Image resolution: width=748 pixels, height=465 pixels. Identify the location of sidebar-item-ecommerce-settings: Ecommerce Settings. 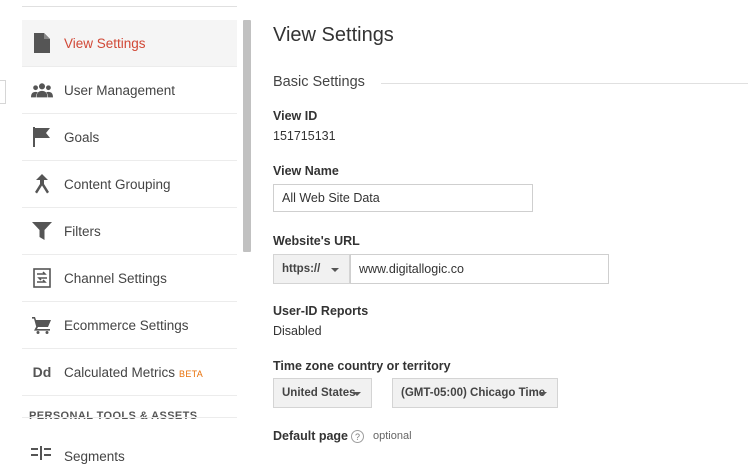
(129, 325).